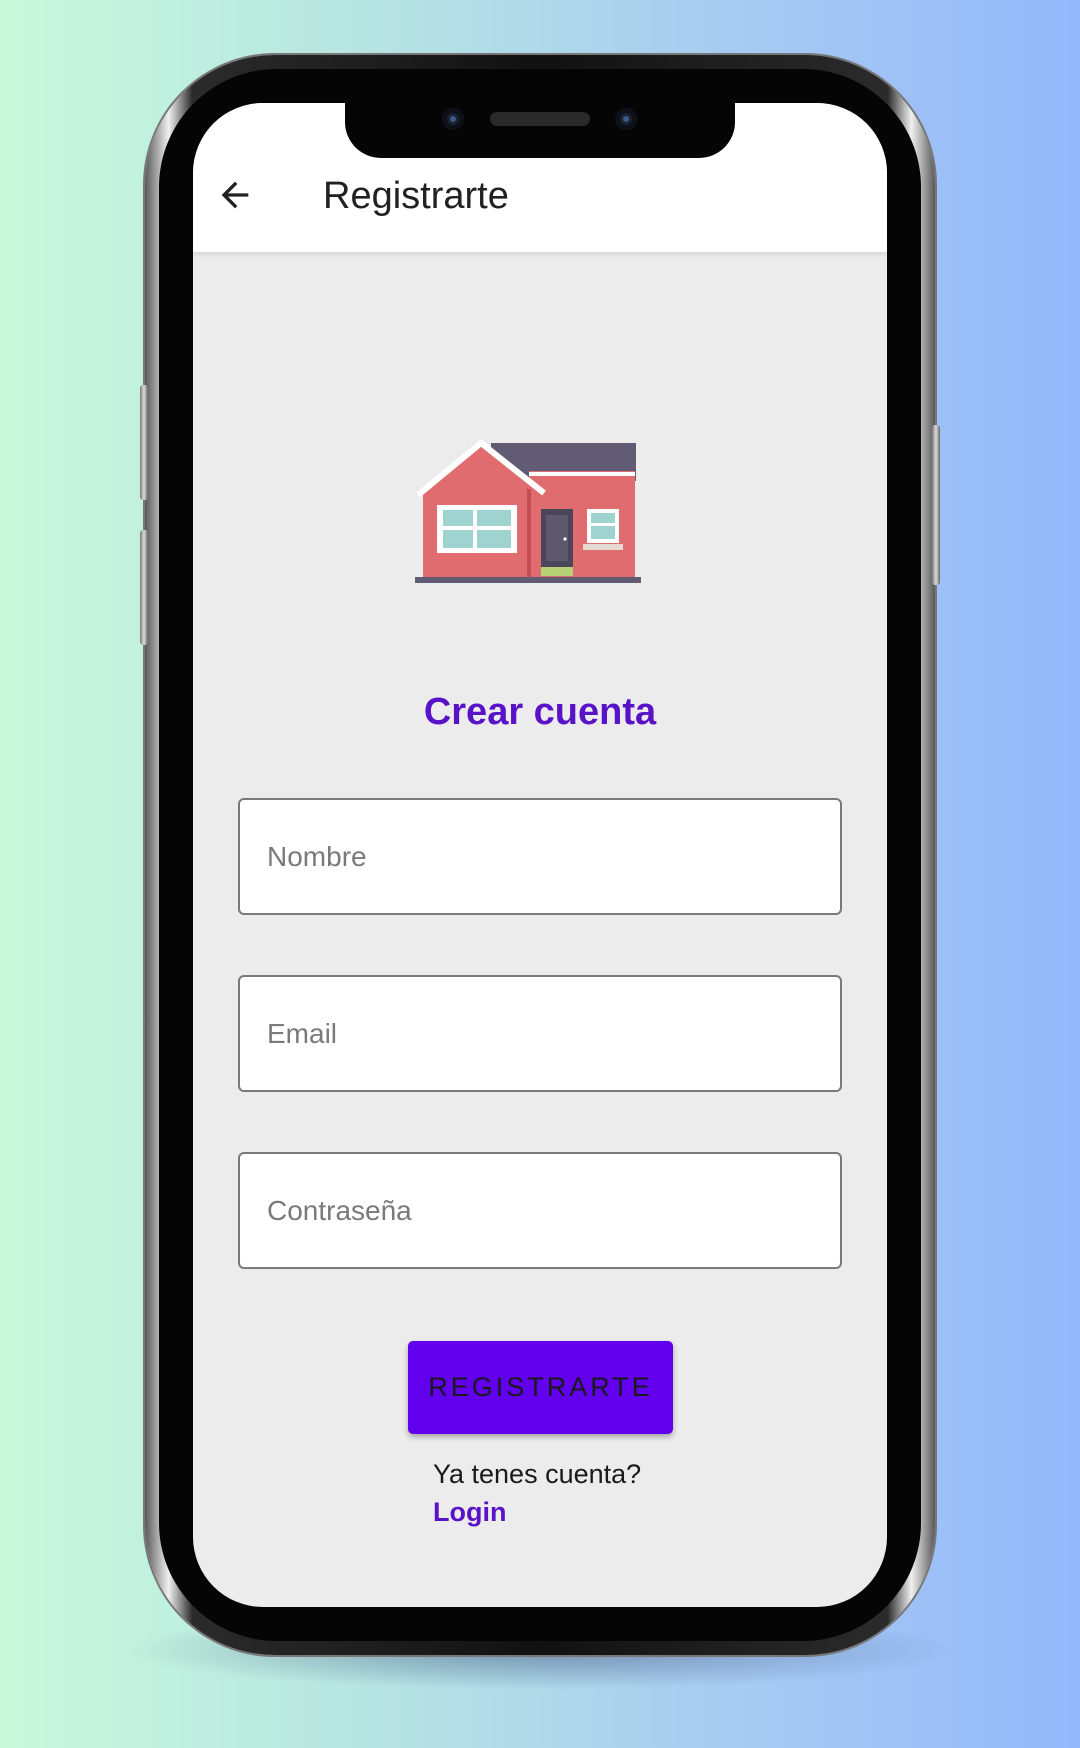 Image resolution: width=1080 pixels, height=1748 pixels. I want to click on register-button: REGISTRARTE, so click(540, 1387).